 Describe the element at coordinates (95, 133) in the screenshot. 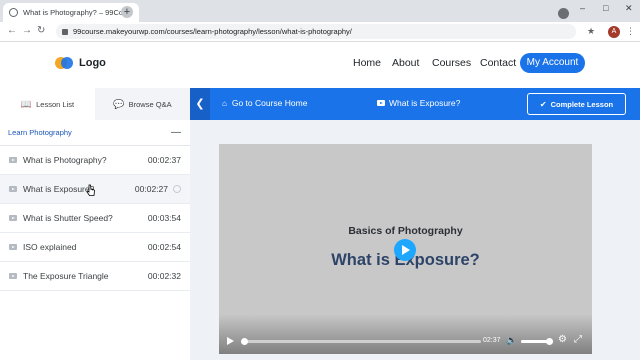

I see `topic-header: Learn Photography —` at that location.